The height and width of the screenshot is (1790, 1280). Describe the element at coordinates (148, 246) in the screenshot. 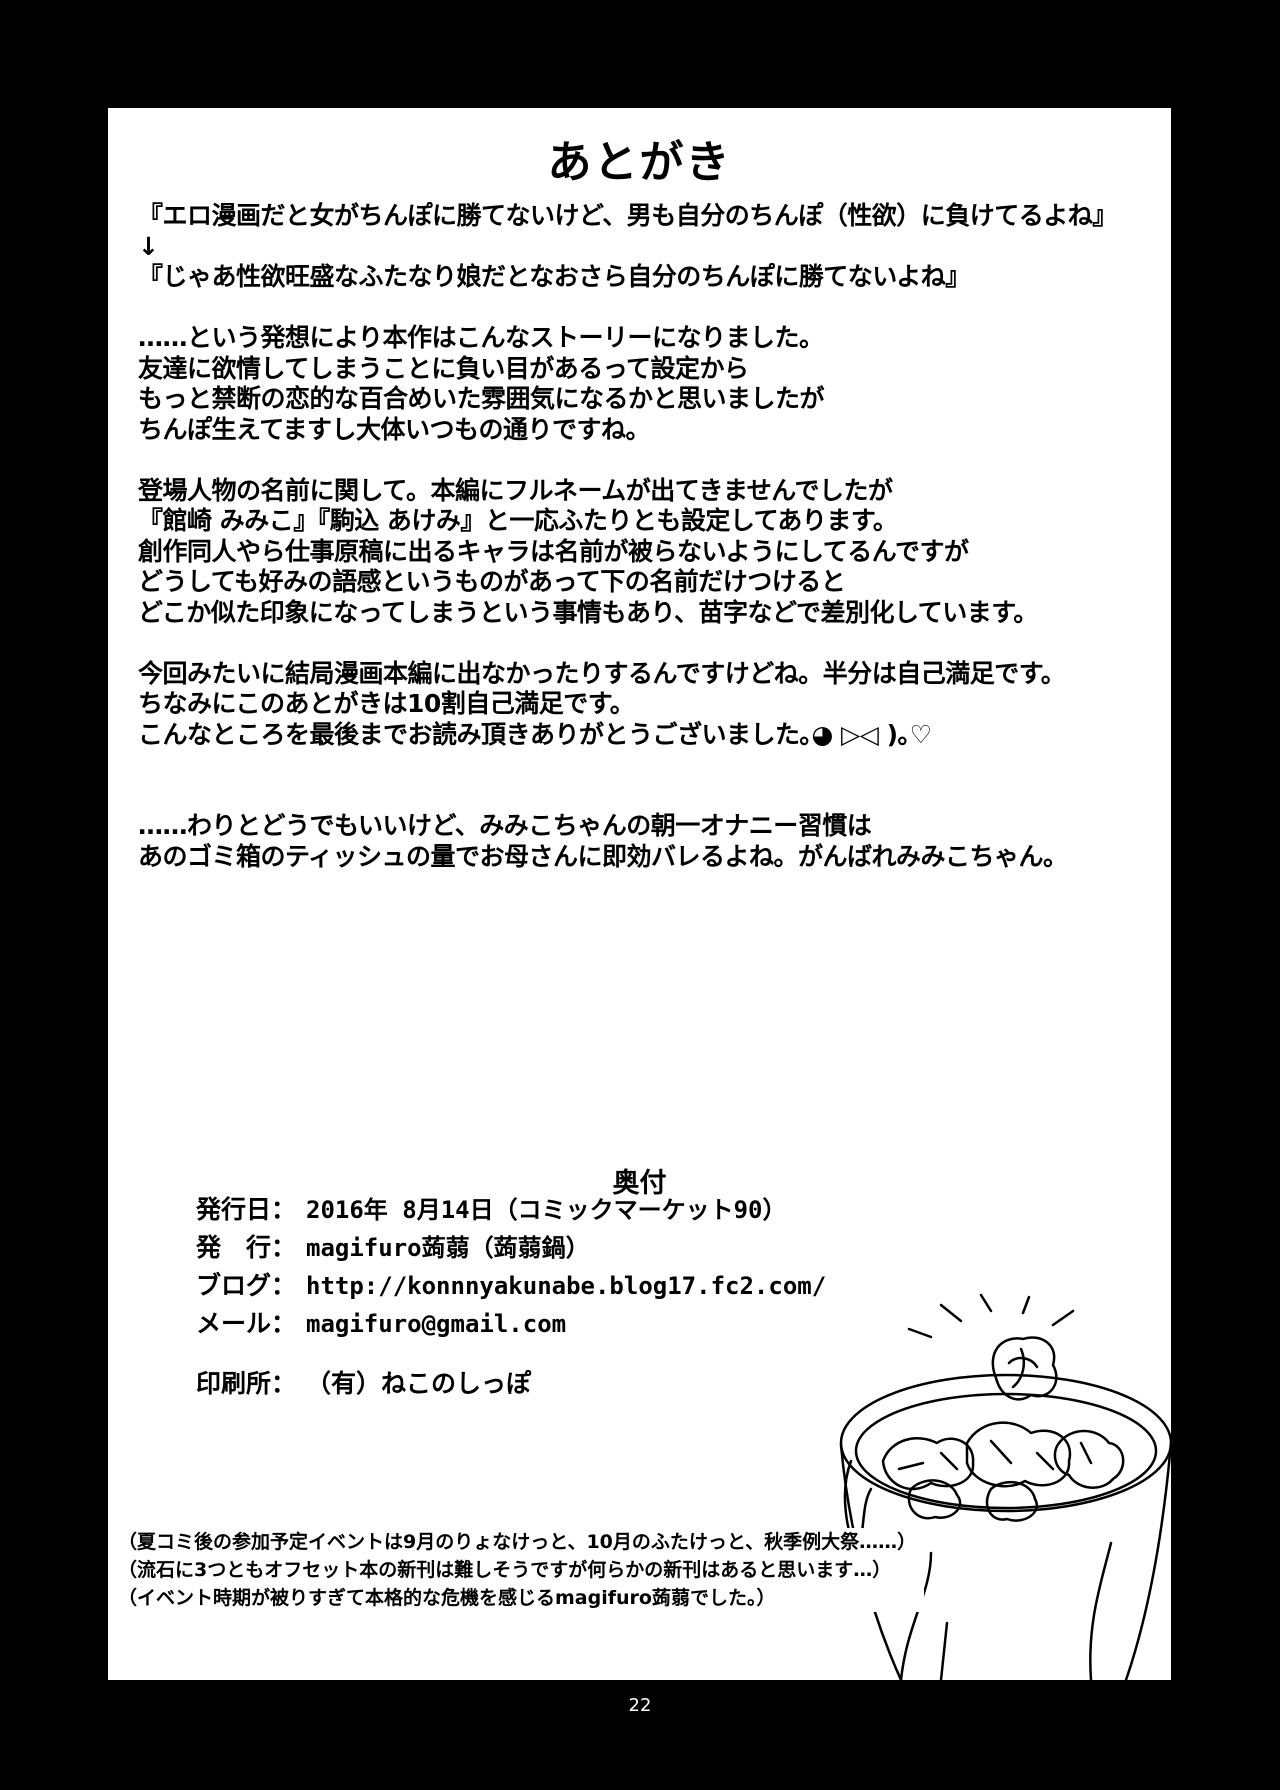

I see `afterword-line: ↓` at that location.